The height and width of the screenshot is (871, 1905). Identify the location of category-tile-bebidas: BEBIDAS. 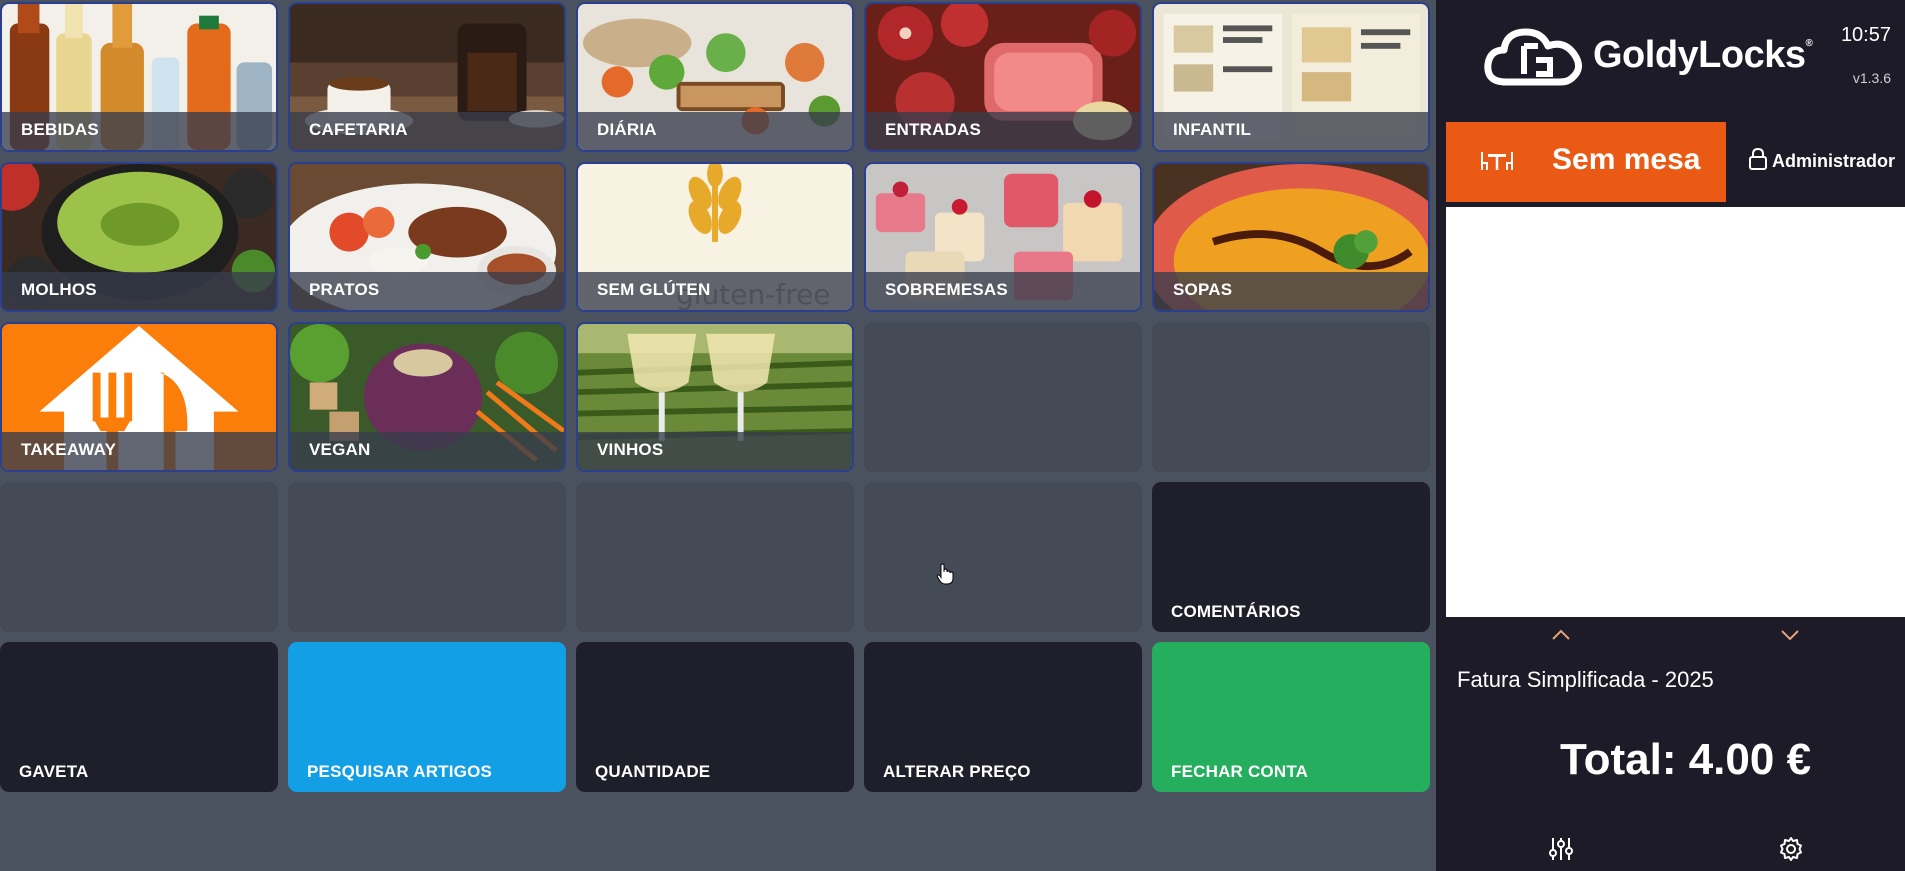
(139, 77).